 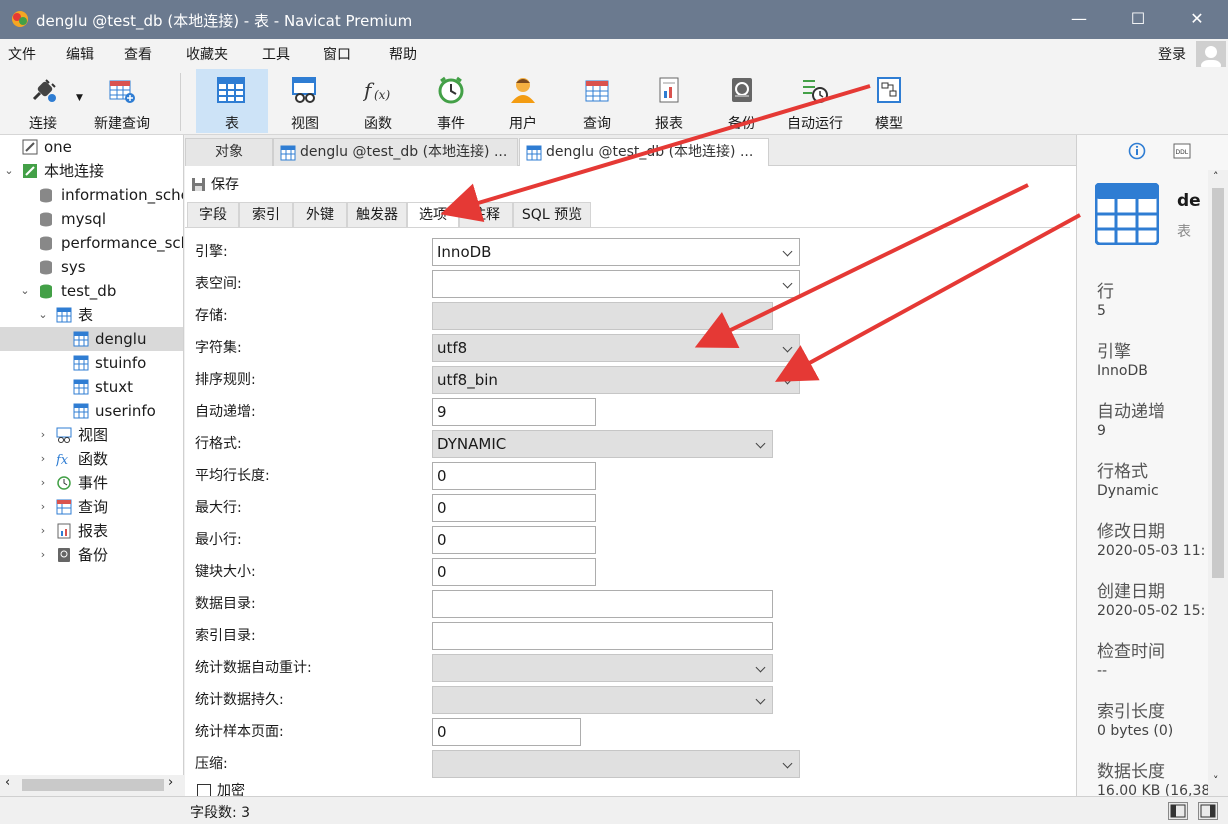 I want to click on toolbar-backup-button: 备份, so click(x=742, y=101).